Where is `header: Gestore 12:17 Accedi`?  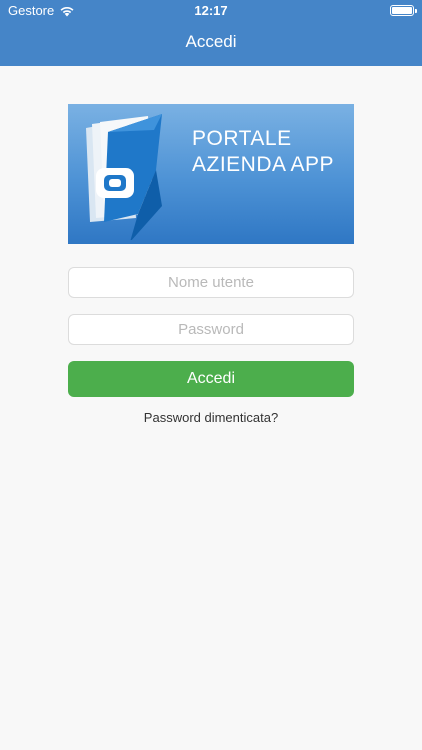
header: Gestore 12:17 Accedi is located at coordinates (211, 33).